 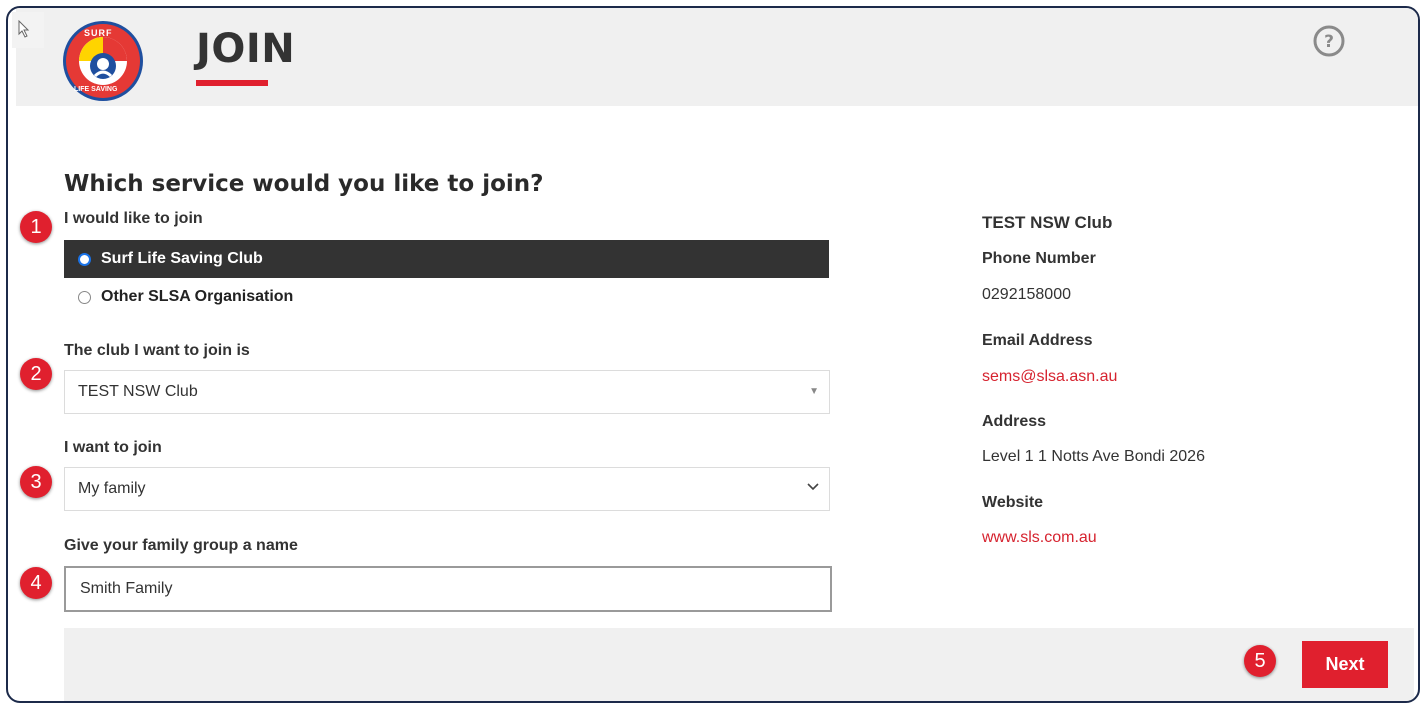 I want to click on radio-surf-life-saving-club: Surf Life Saving Club, so click(x=446, y=259).